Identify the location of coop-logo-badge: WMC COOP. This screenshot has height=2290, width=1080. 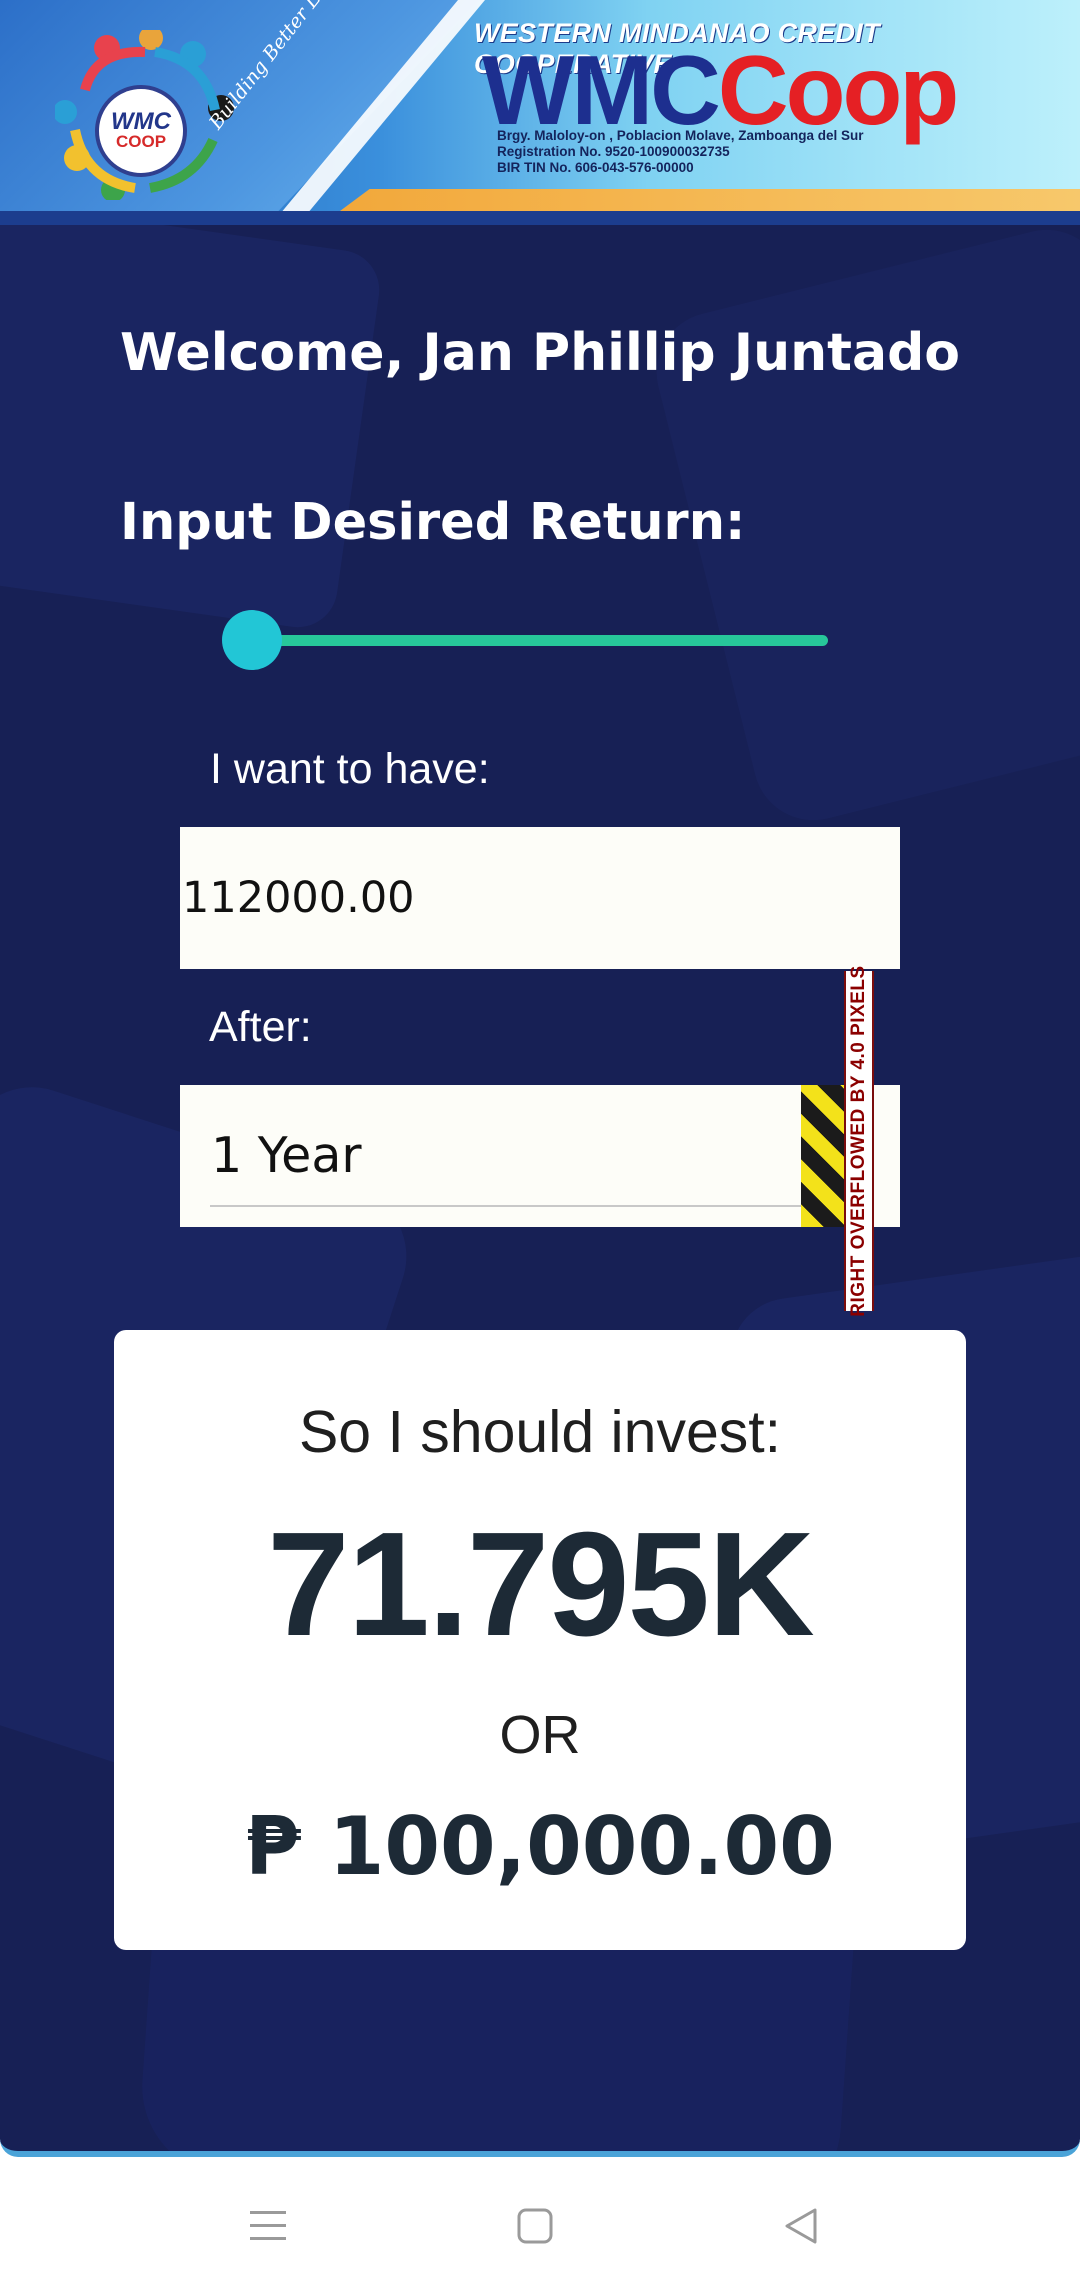
(141, 131).